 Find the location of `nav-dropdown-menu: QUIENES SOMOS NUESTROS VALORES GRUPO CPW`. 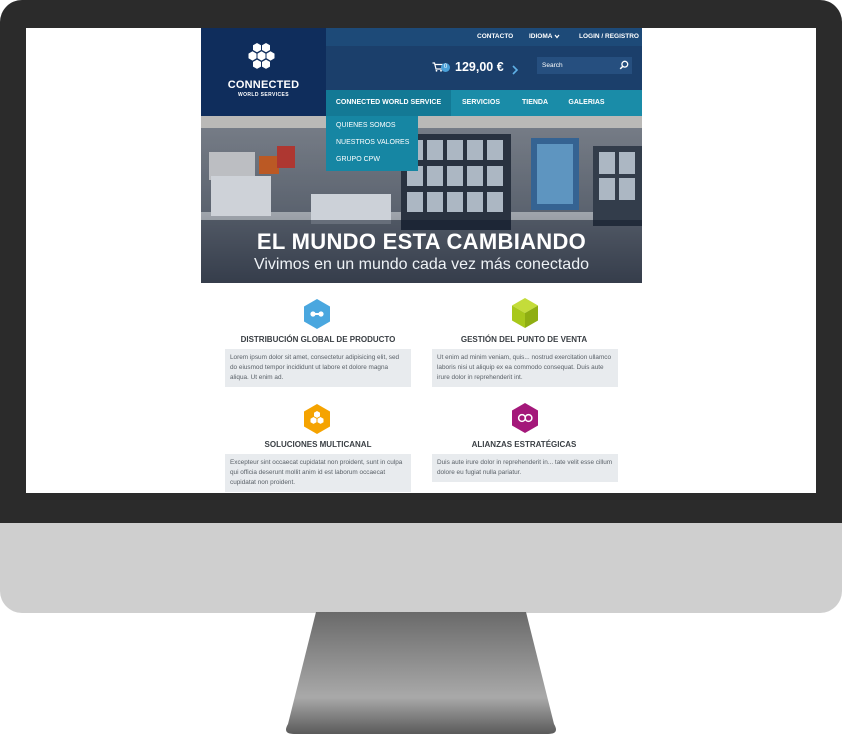

nav-dropdown-menu: QUIENES SOMOS NUESTROS VALORES GRUPO CPW is located at coordinates (372, 143).